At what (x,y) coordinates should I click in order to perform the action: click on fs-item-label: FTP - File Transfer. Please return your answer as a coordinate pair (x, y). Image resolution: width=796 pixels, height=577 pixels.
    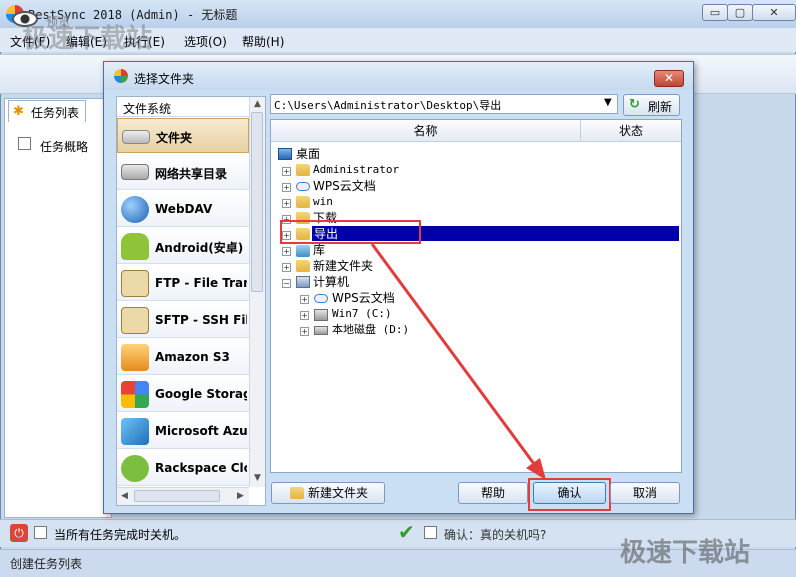
    Looking at the image, I should click on (201, 283).